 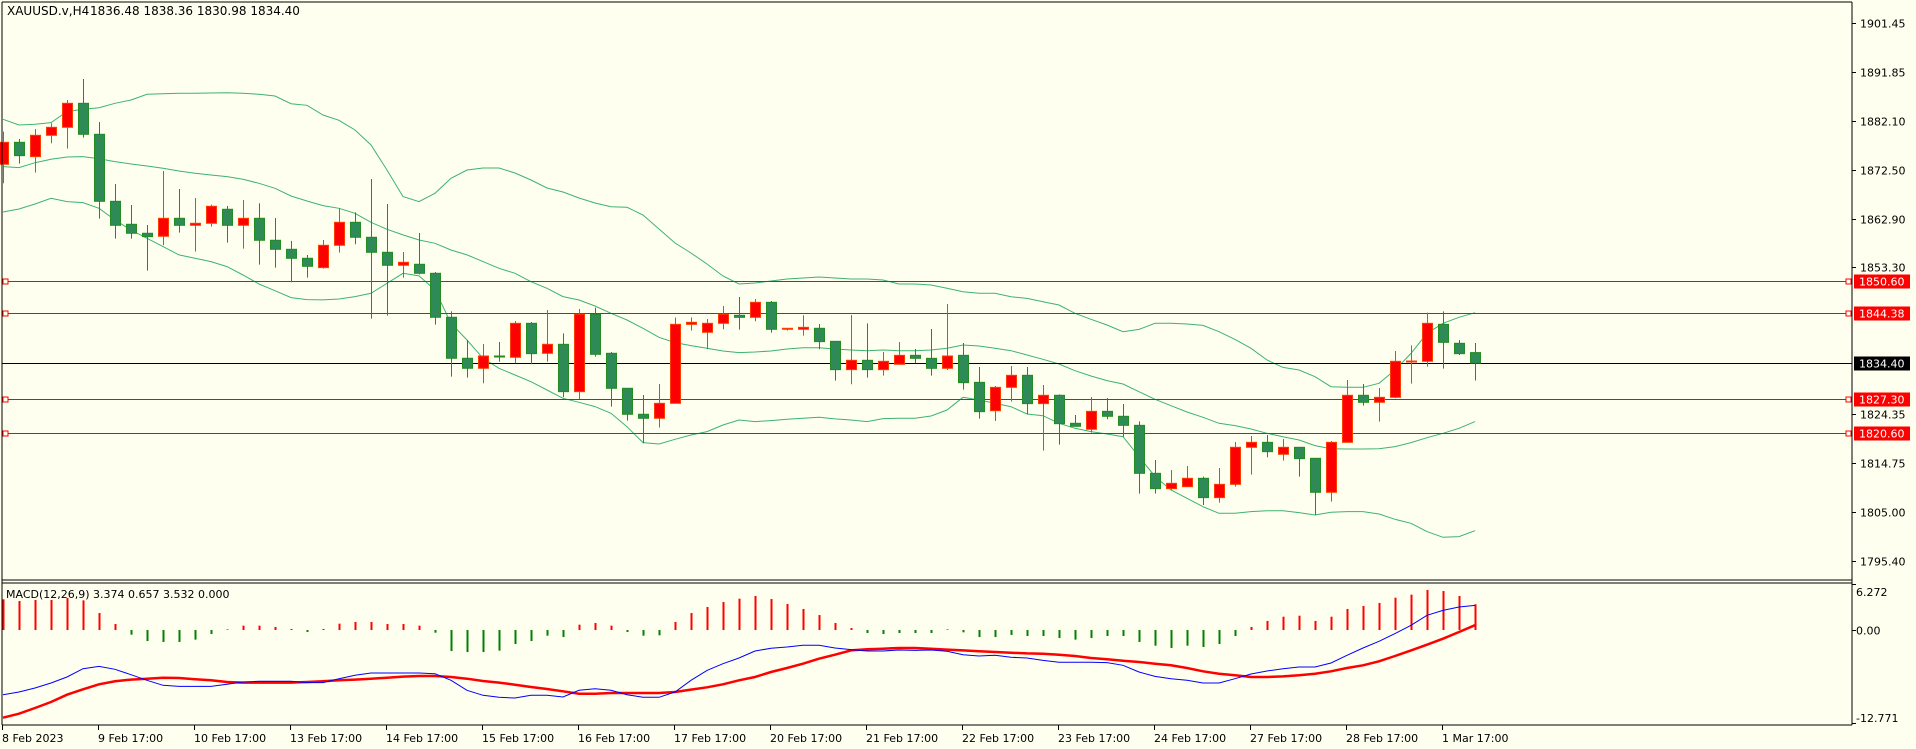 I want to click on time-tick-label: 10 Feb 17:00, so click(x=230, y=738).